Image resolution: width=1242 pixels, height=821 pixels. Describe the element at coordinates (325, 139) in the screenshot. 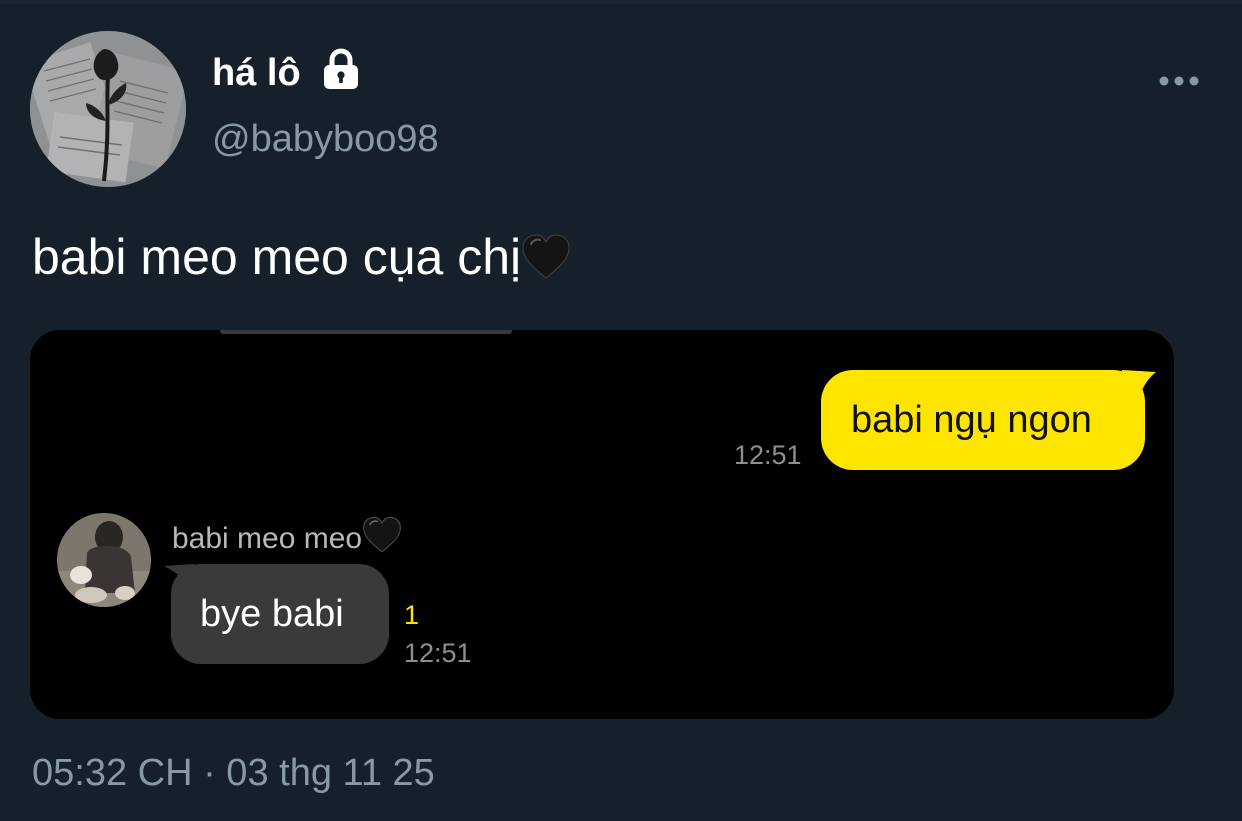

I see `user-handle: @babyboo98` at that location.